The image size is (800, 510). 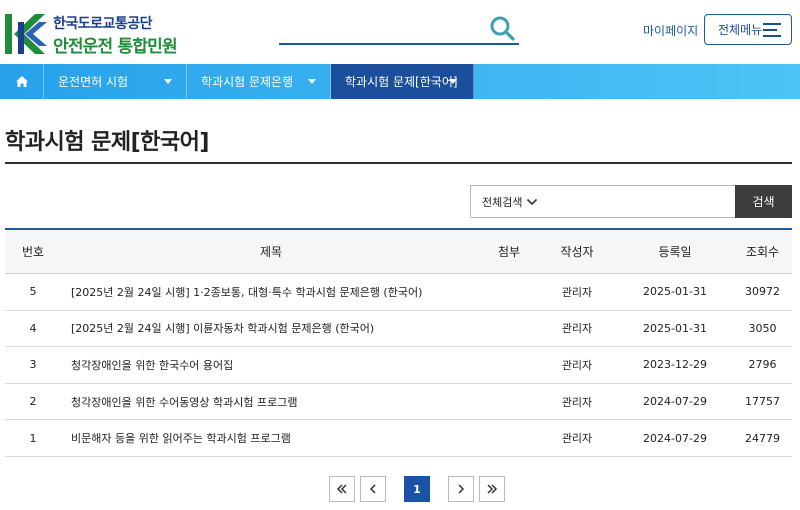 What do you see at coordinates (276, 438) in the screenshot?
I see `row-title-link: 비문해자 등을 위한 읽어주는 학과시험 프로그램` at bounding box center [276, 438].